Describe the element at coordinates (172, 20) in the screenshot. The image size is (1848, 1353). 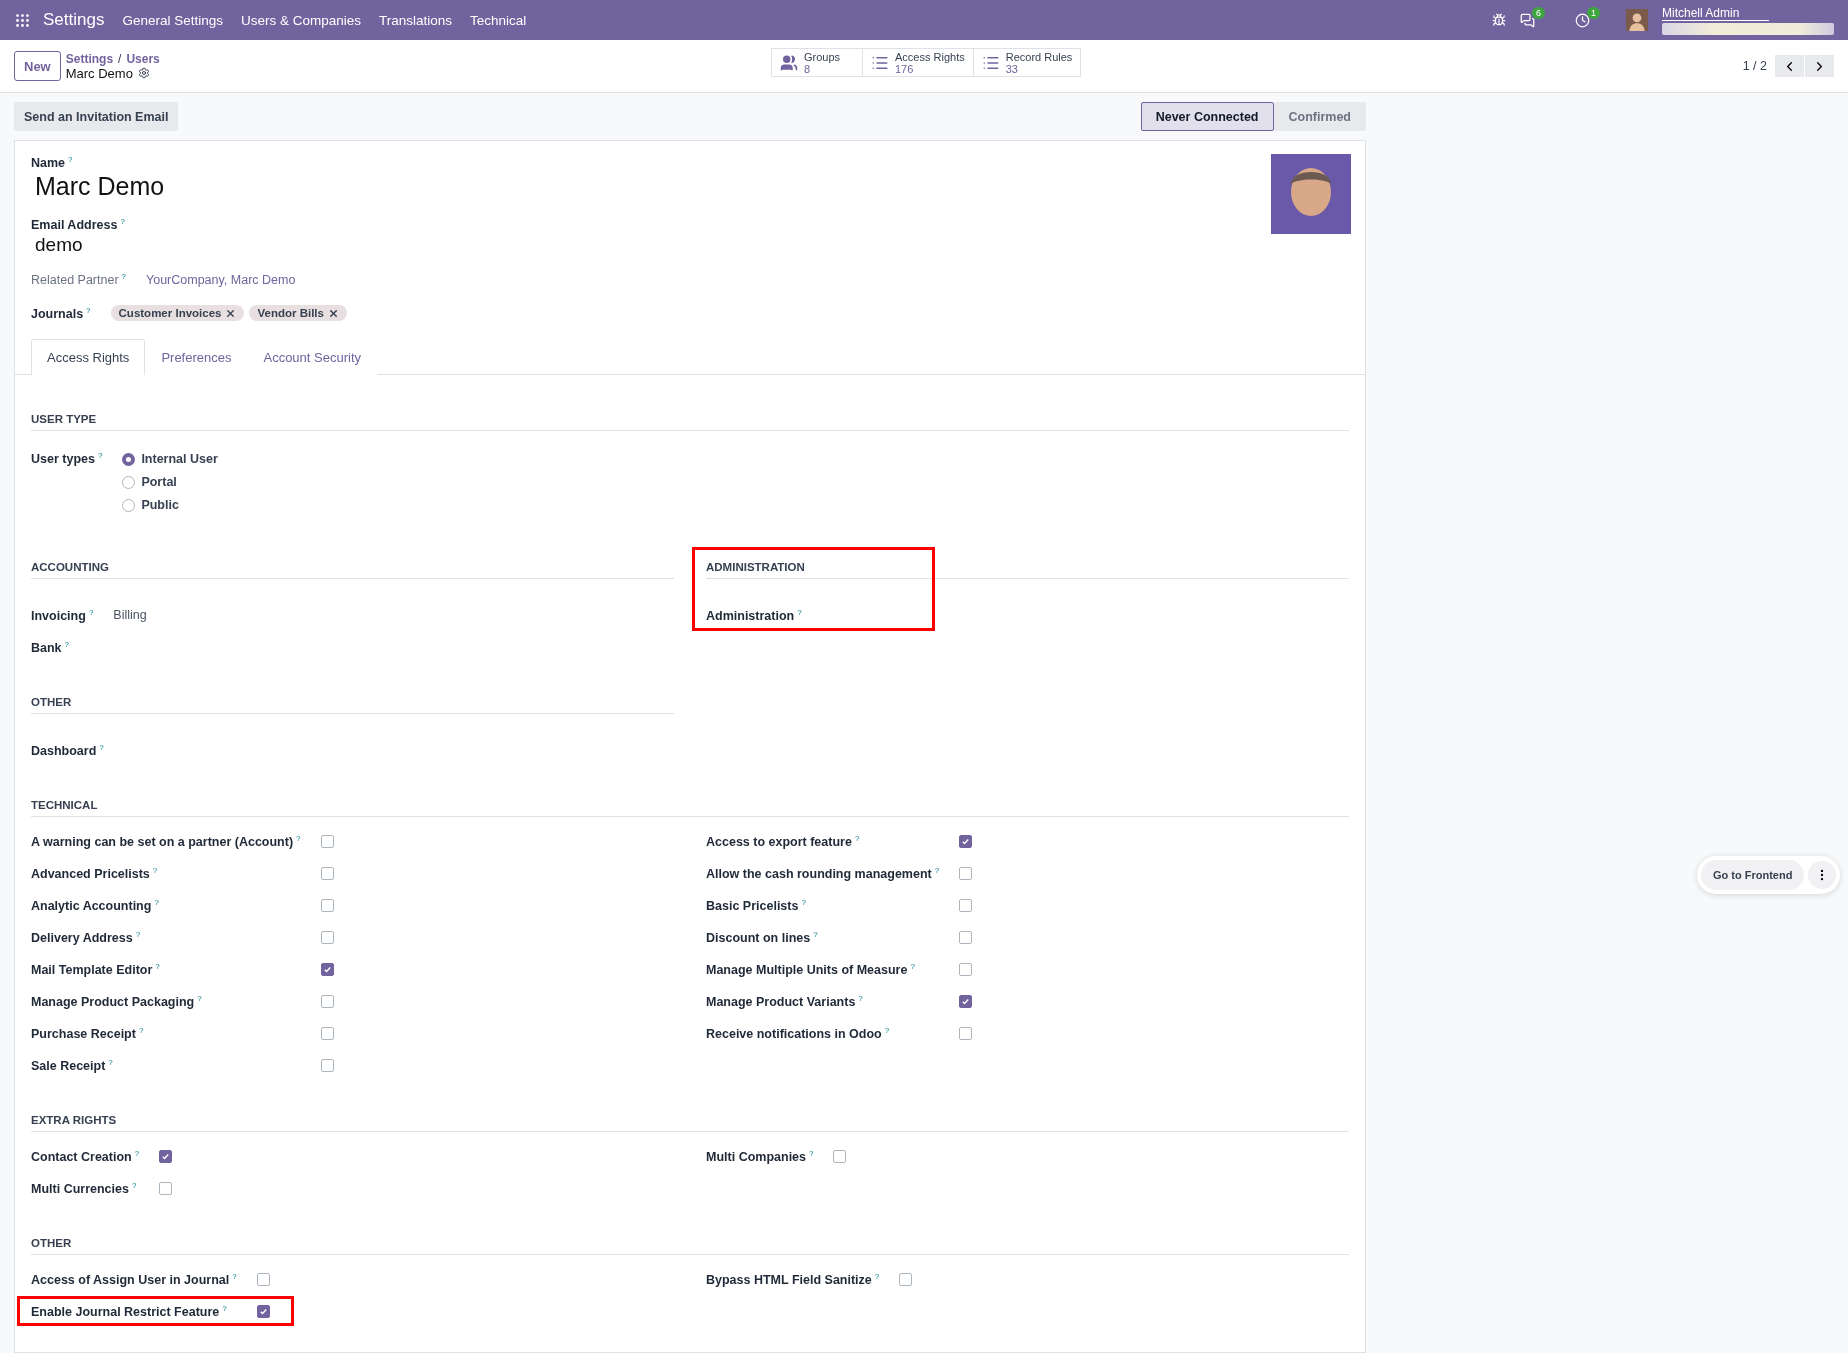
I see `menu-item: General Settings` at that location.